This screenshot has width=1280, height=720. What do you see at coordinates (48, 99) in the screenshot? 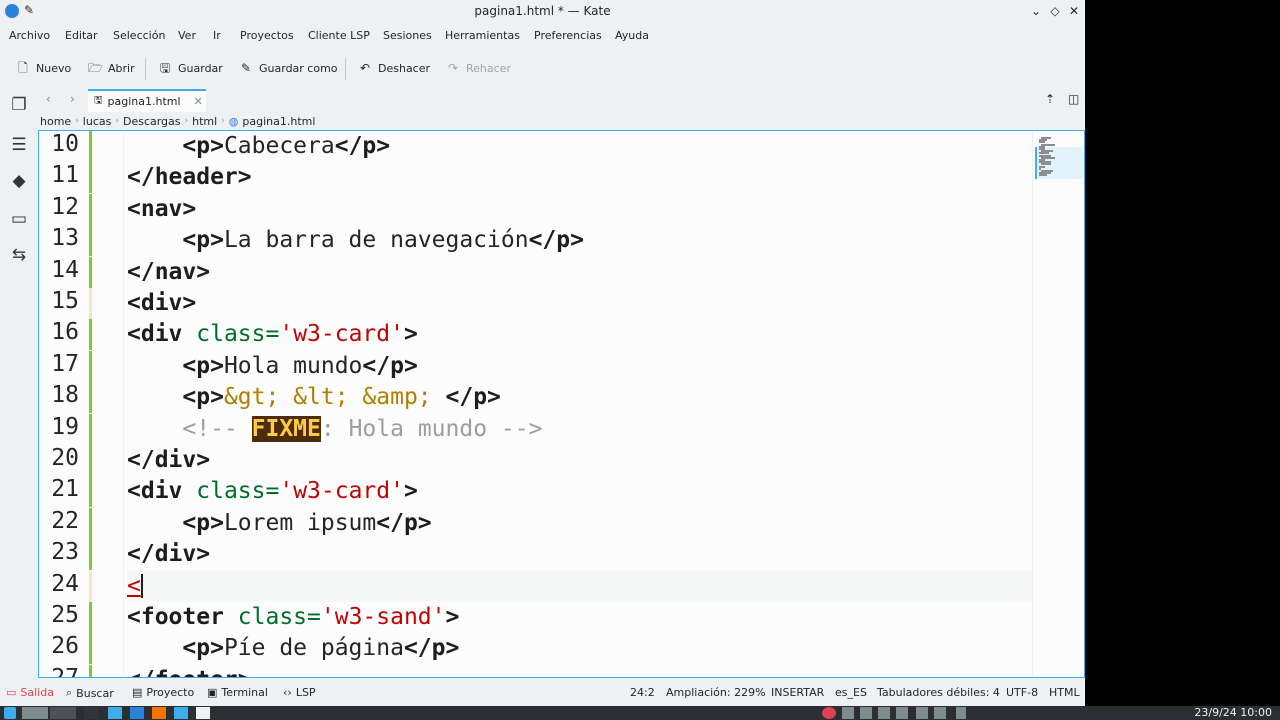
I see `back-arrow-icon: ‹` at bounding box center [48, 99].